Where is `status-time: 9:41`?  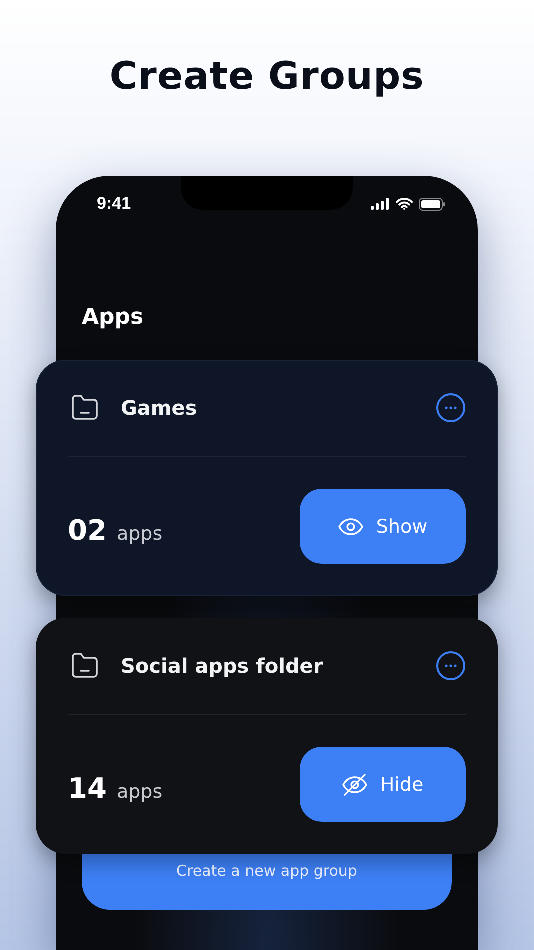 status-time: 9:41 is located at coordinates (114, 204).